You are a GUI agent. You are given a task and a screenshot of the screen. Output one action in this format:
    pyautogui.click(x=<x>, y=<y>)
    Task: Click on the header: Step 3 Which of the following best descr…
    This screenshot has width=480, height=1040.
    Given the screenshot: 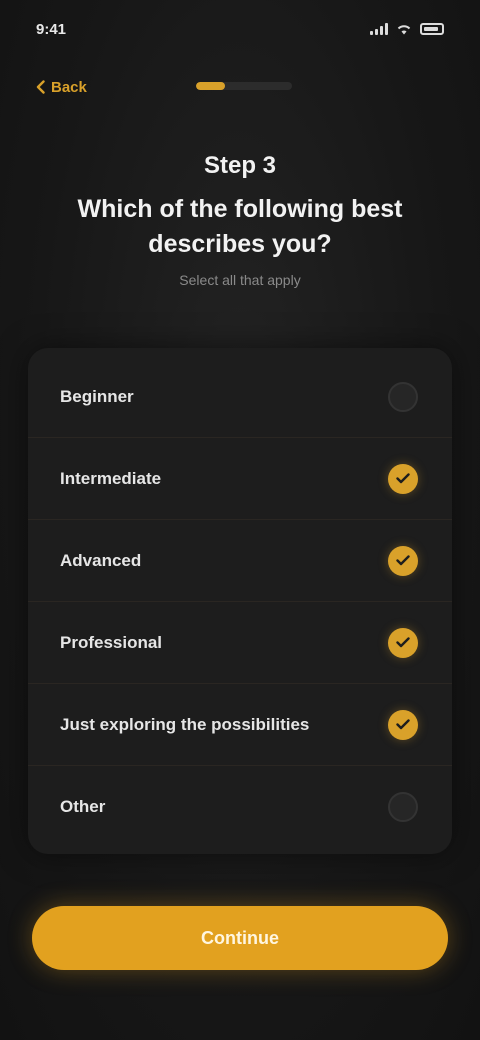 What is the action you would take?
    pyautogui.click(x=240, y=220)
    